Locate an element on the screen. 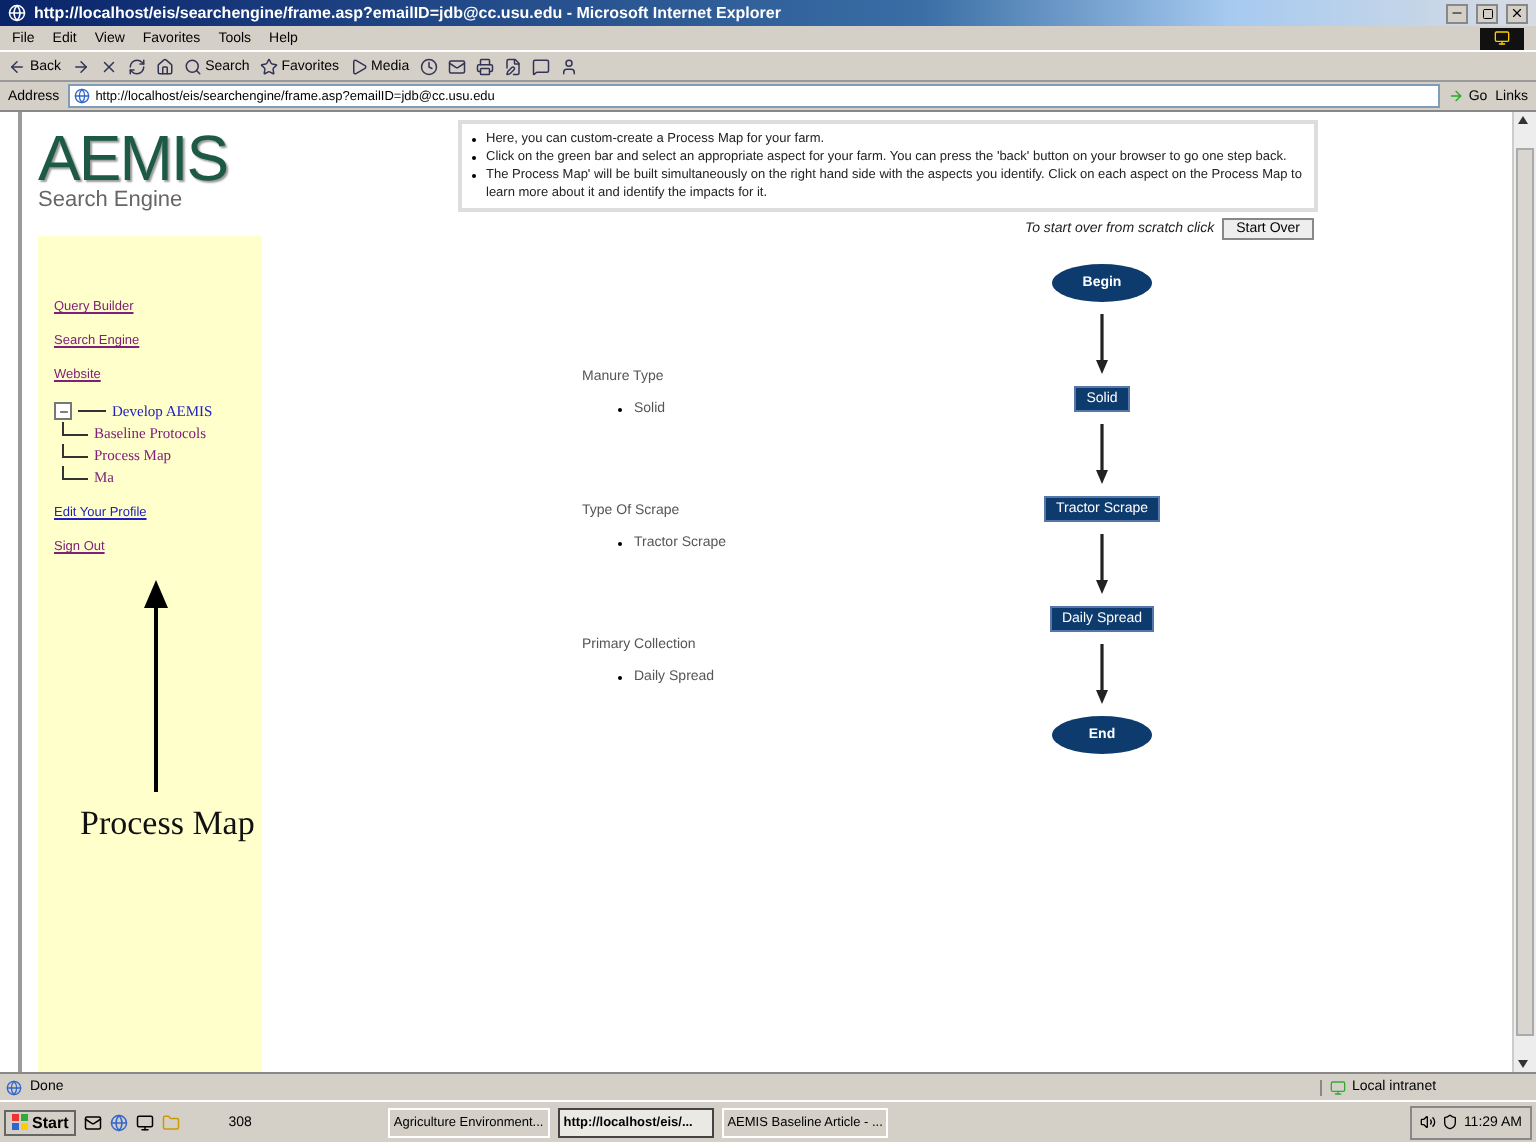 The height and width of the screenshot is (1142, 1536). window-title: http://localhost/eis/searchengine/frame.asp?emailID=jdb@cc.usu.edu - Microsoft Internet Explorer is located at coordinates (408, 13).